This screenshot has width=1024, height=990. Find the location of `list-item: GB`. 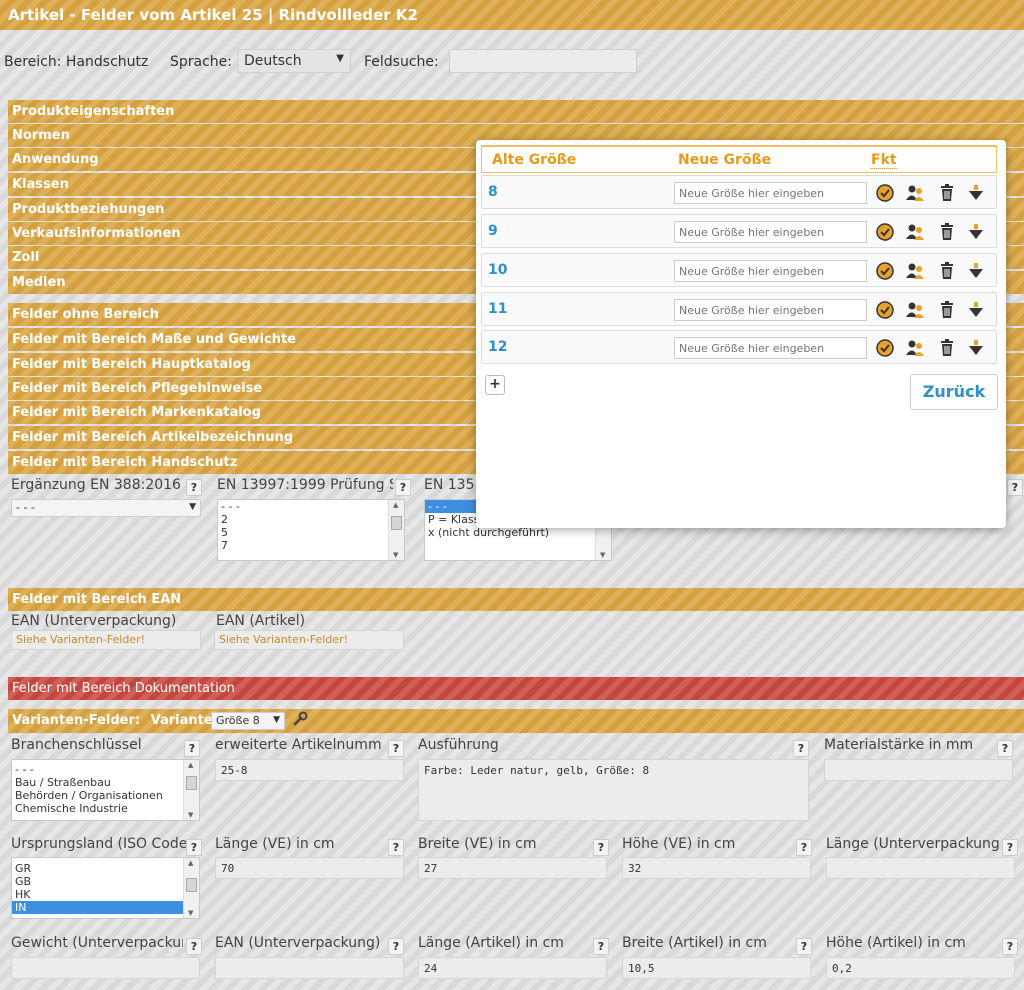

list-item: GB is located at coordinates (105, 881).